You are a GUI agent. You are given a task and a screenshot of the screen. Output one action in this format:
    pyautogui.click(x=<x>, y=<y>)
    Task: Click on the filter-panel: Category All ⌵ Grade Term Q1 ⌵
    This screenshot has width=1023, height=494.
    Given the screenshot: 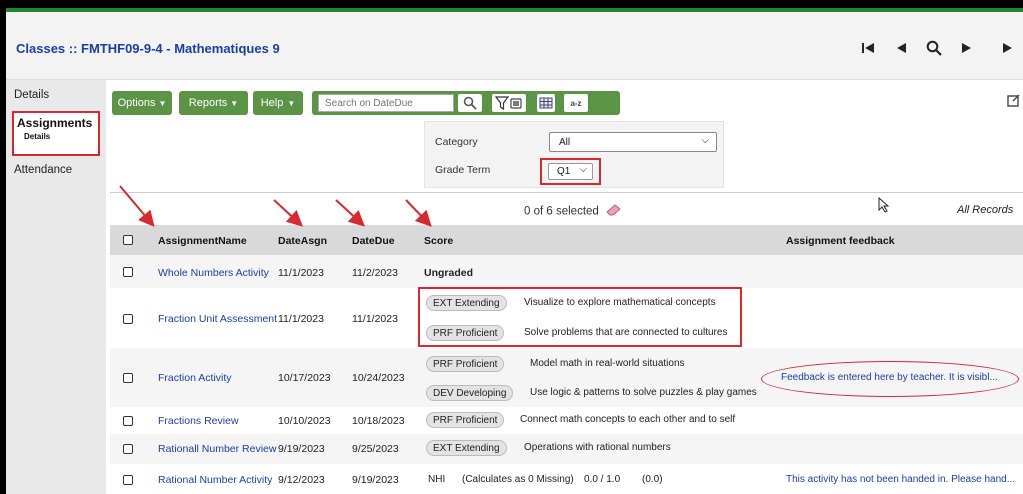 What is the action you would take?
    pyautogui.click(x=574, y=154)
    